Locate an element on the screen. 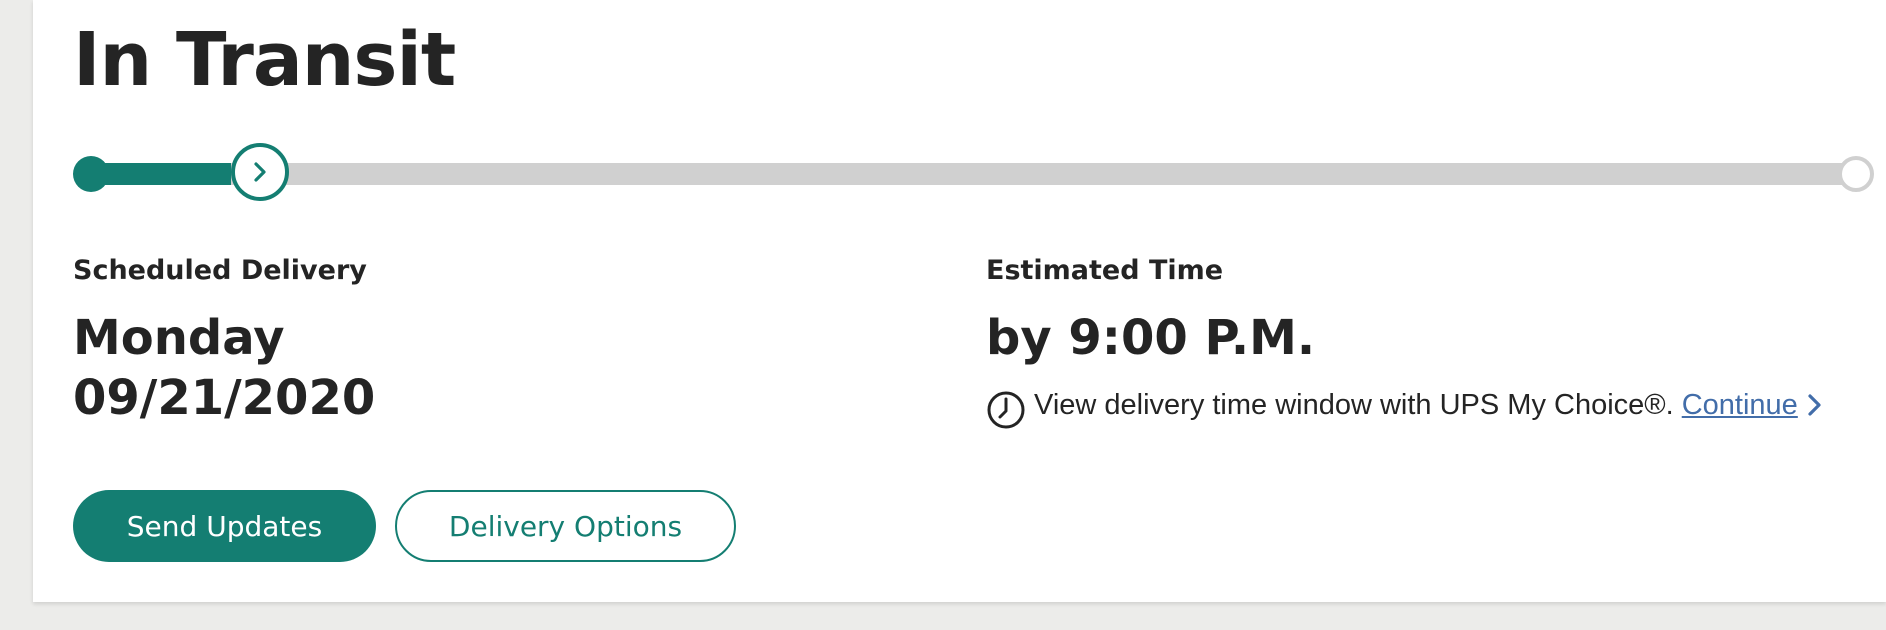 This screenshot has width=1886, height=630. progress-track is located at coordinates (974, 174).